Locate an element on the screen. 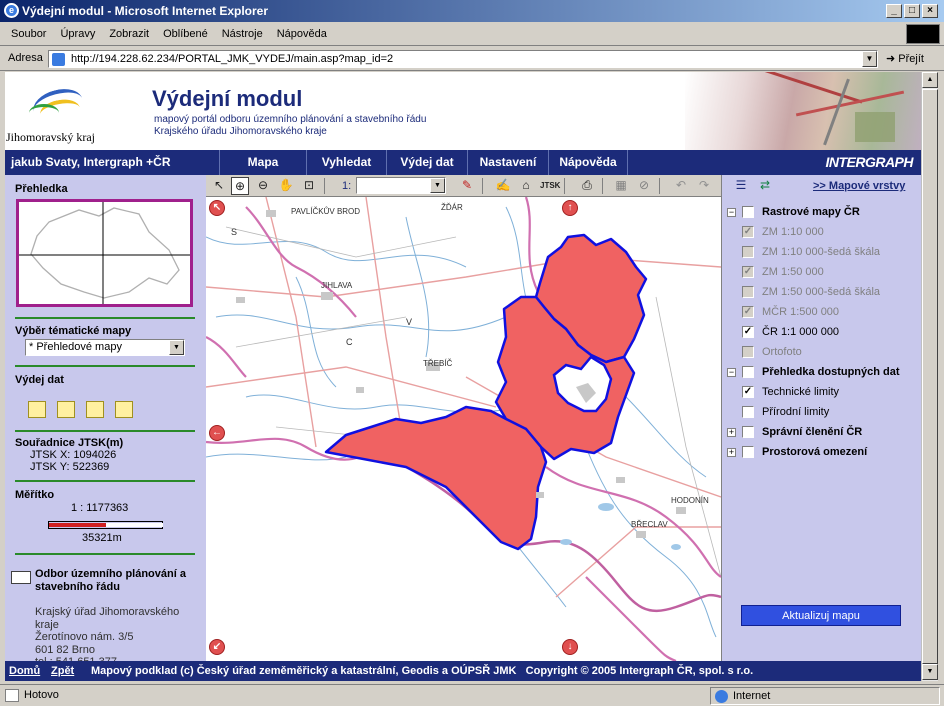 This screenshot has height=706, width=944. menu-file: Soubor is located at coordinates (28, 34).